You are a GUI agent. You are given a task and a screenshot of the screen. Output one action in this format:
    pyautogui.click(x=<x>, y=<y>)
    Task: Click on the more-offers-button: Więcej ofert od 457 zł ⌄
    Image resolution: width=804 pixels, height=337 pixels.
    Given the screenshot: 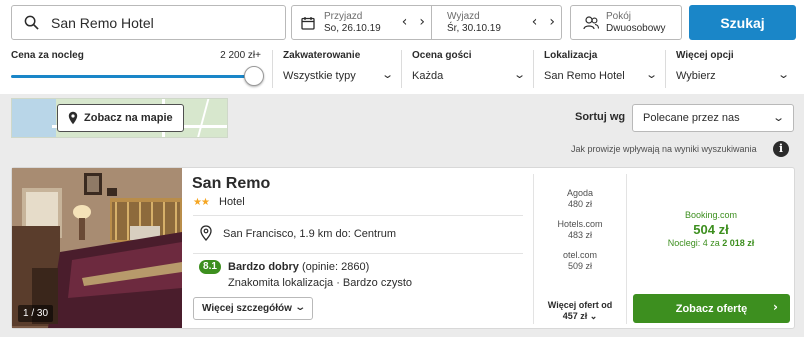 What is the action you would take?
    pyautogui.click(x=580, y=311)
    